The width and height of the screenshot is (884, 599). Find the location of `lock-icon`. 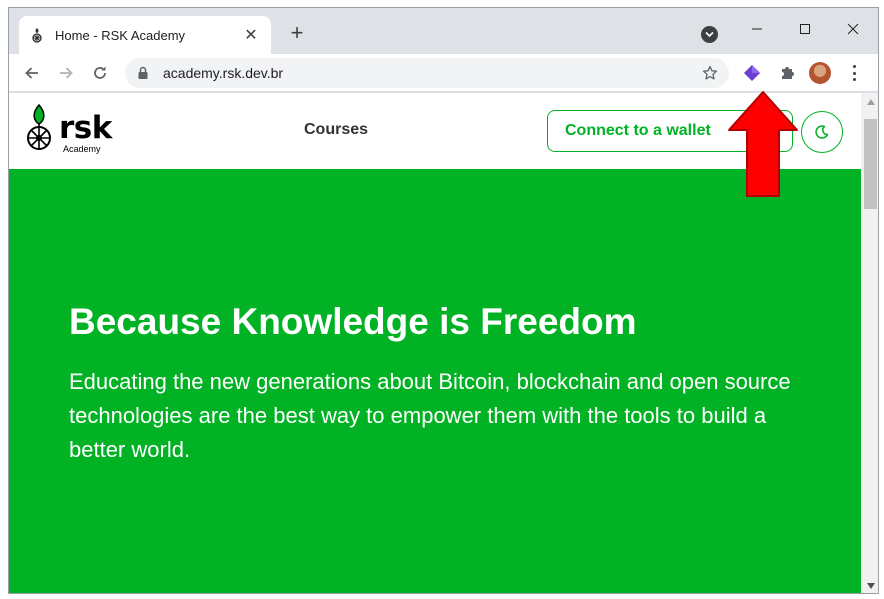

lock-icon is located at coordinates (144, 73).